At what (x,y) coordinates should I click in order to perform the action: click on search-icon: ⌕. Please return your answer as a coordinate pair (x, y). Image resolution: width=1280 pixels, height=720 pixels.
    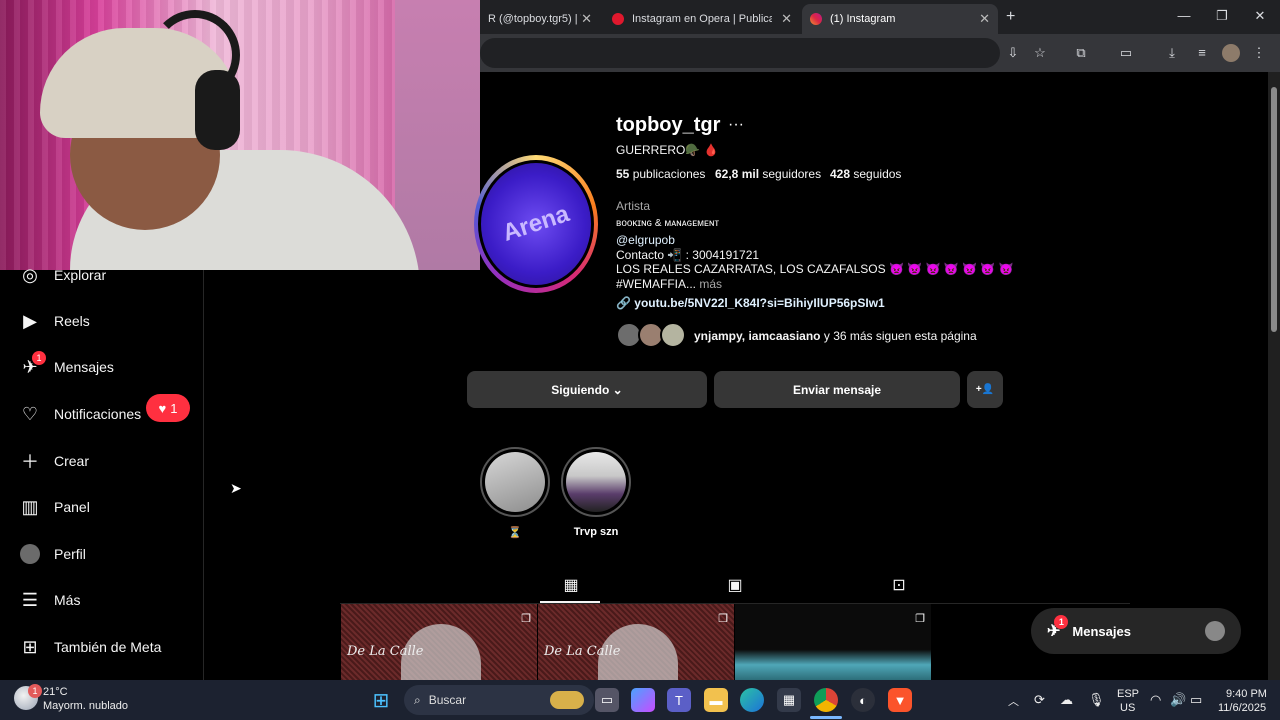
    Looking at the image, I should click on (417, 699).